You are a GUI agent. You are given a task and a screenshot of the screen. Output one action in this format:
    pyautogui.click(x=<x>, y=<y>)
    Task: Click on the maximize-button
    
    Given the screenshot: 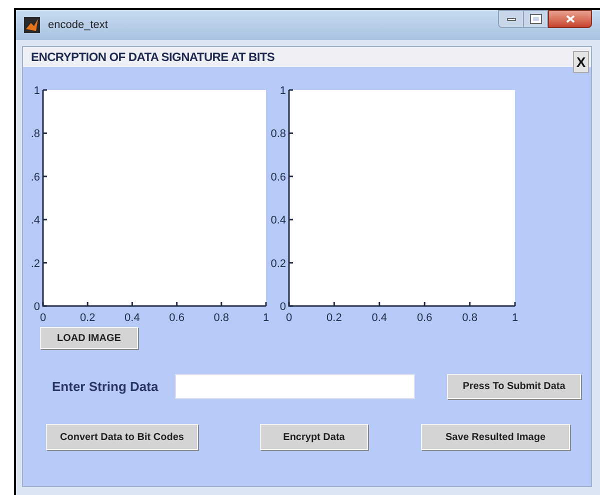 What is the action you would take?
    pyautogui.click(x=536, y=19)
    